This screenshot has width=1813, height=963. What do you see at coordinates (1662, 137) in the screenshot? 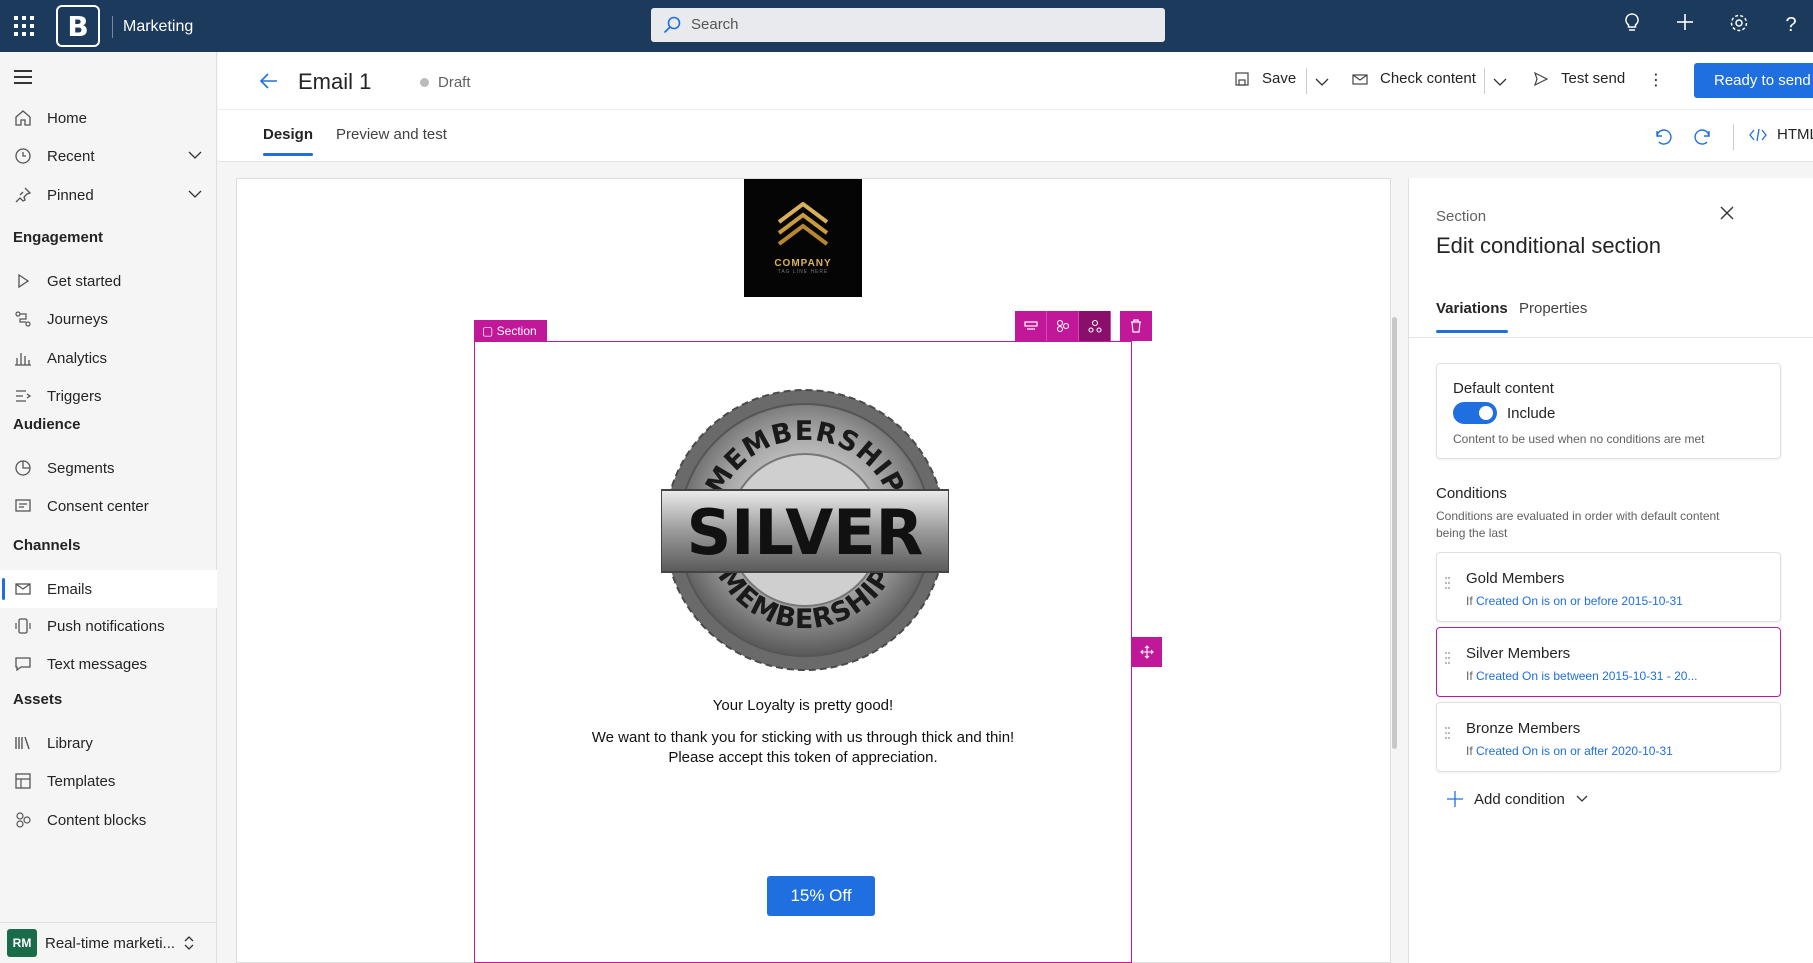
I see `undo-icon` at bounding box center [1662, 137].